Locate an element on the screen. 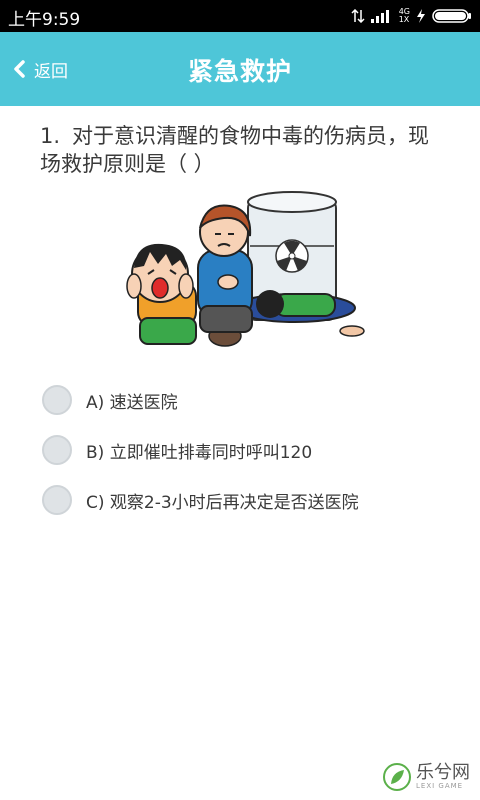 This screenshot has width=480, height=800. question-text: 对于意识清醒的食物中毒的伤病员，现场救护原则是（ ） is located at coordinates (234, 150).